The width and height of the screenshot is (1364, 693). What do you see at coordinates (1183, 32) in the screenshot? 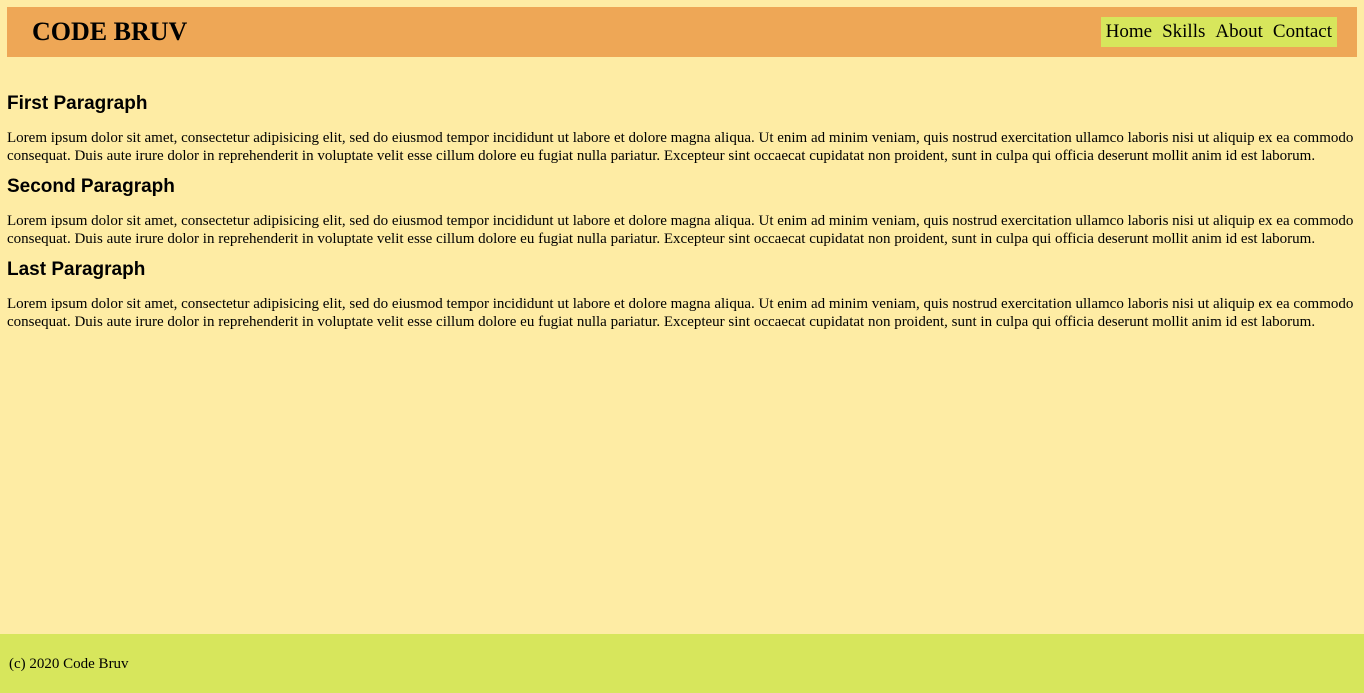
I see `nav-link-skills: Skills` at bounding box center [1183, 32].